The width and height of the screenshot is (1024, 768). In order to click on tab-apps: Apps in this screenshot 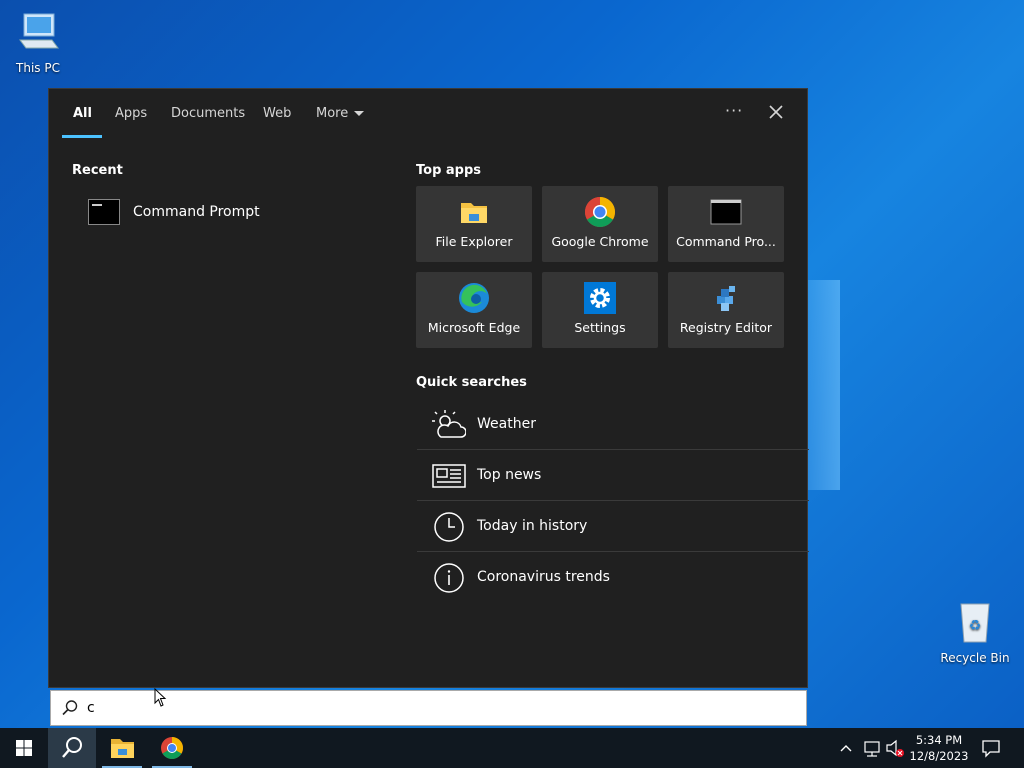, I will do `click(131, 113)`.